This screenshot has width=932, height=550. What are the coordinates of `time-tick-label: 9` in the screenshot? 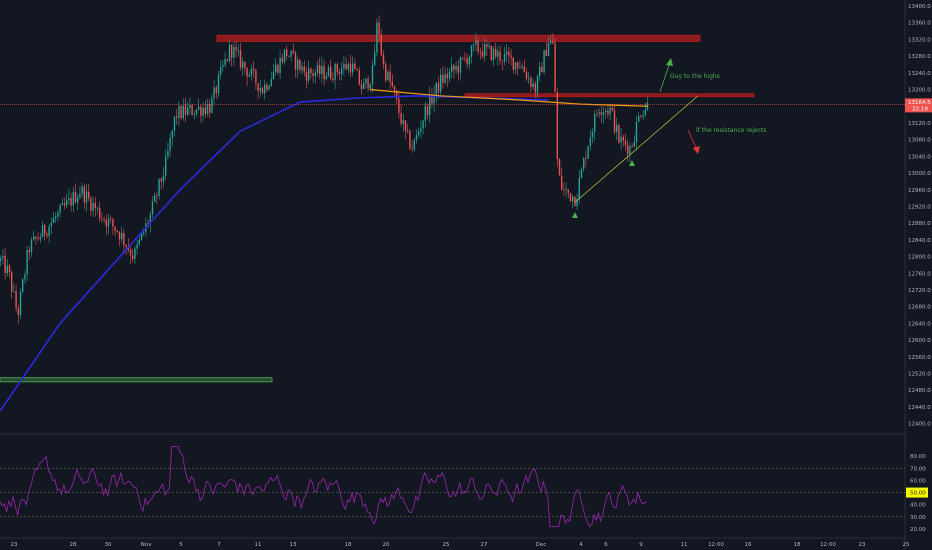 It's located at (641, 545).